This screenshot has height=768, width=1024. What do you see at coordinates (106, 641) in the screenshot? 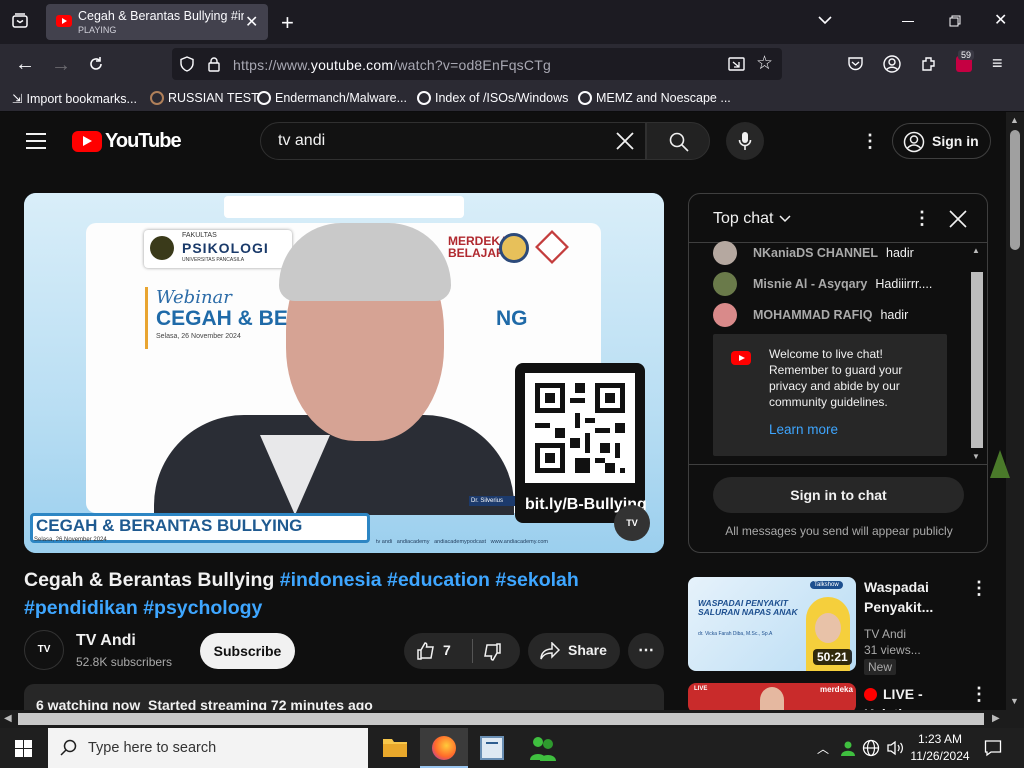
I see `channel-name: TV Andi` at bounding box center [106, 641].